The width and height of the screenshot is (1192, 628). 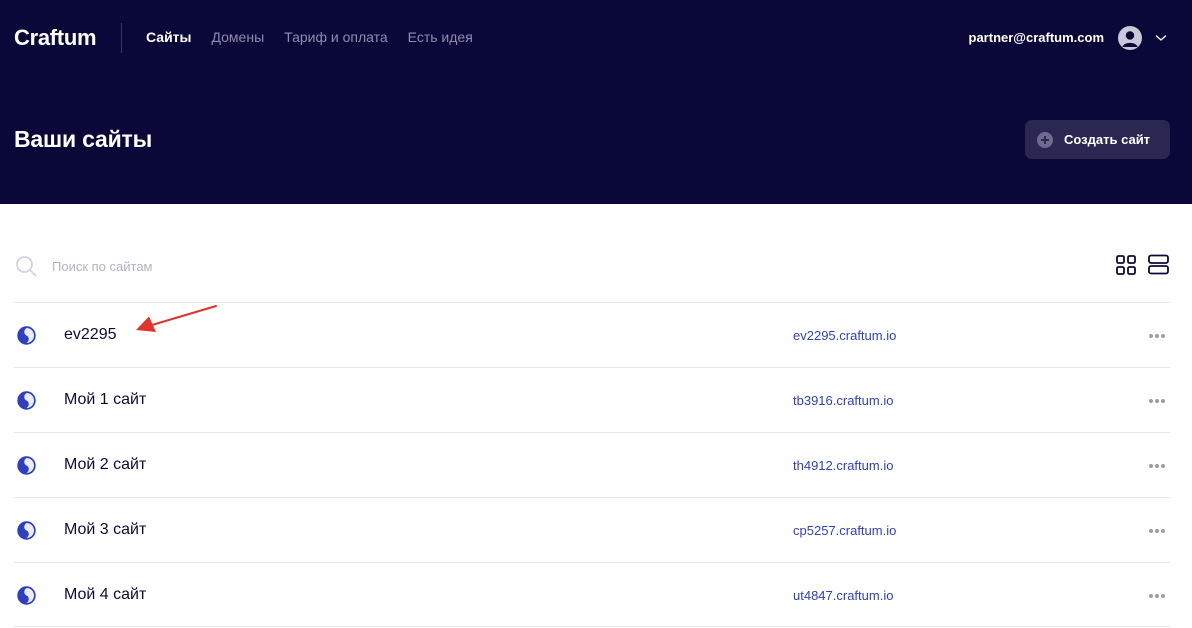 What do you see at coordinates (105, 530) in the screenshot?
I see `site-name: Мой 3 сайт` at bounding box center [105, 530].